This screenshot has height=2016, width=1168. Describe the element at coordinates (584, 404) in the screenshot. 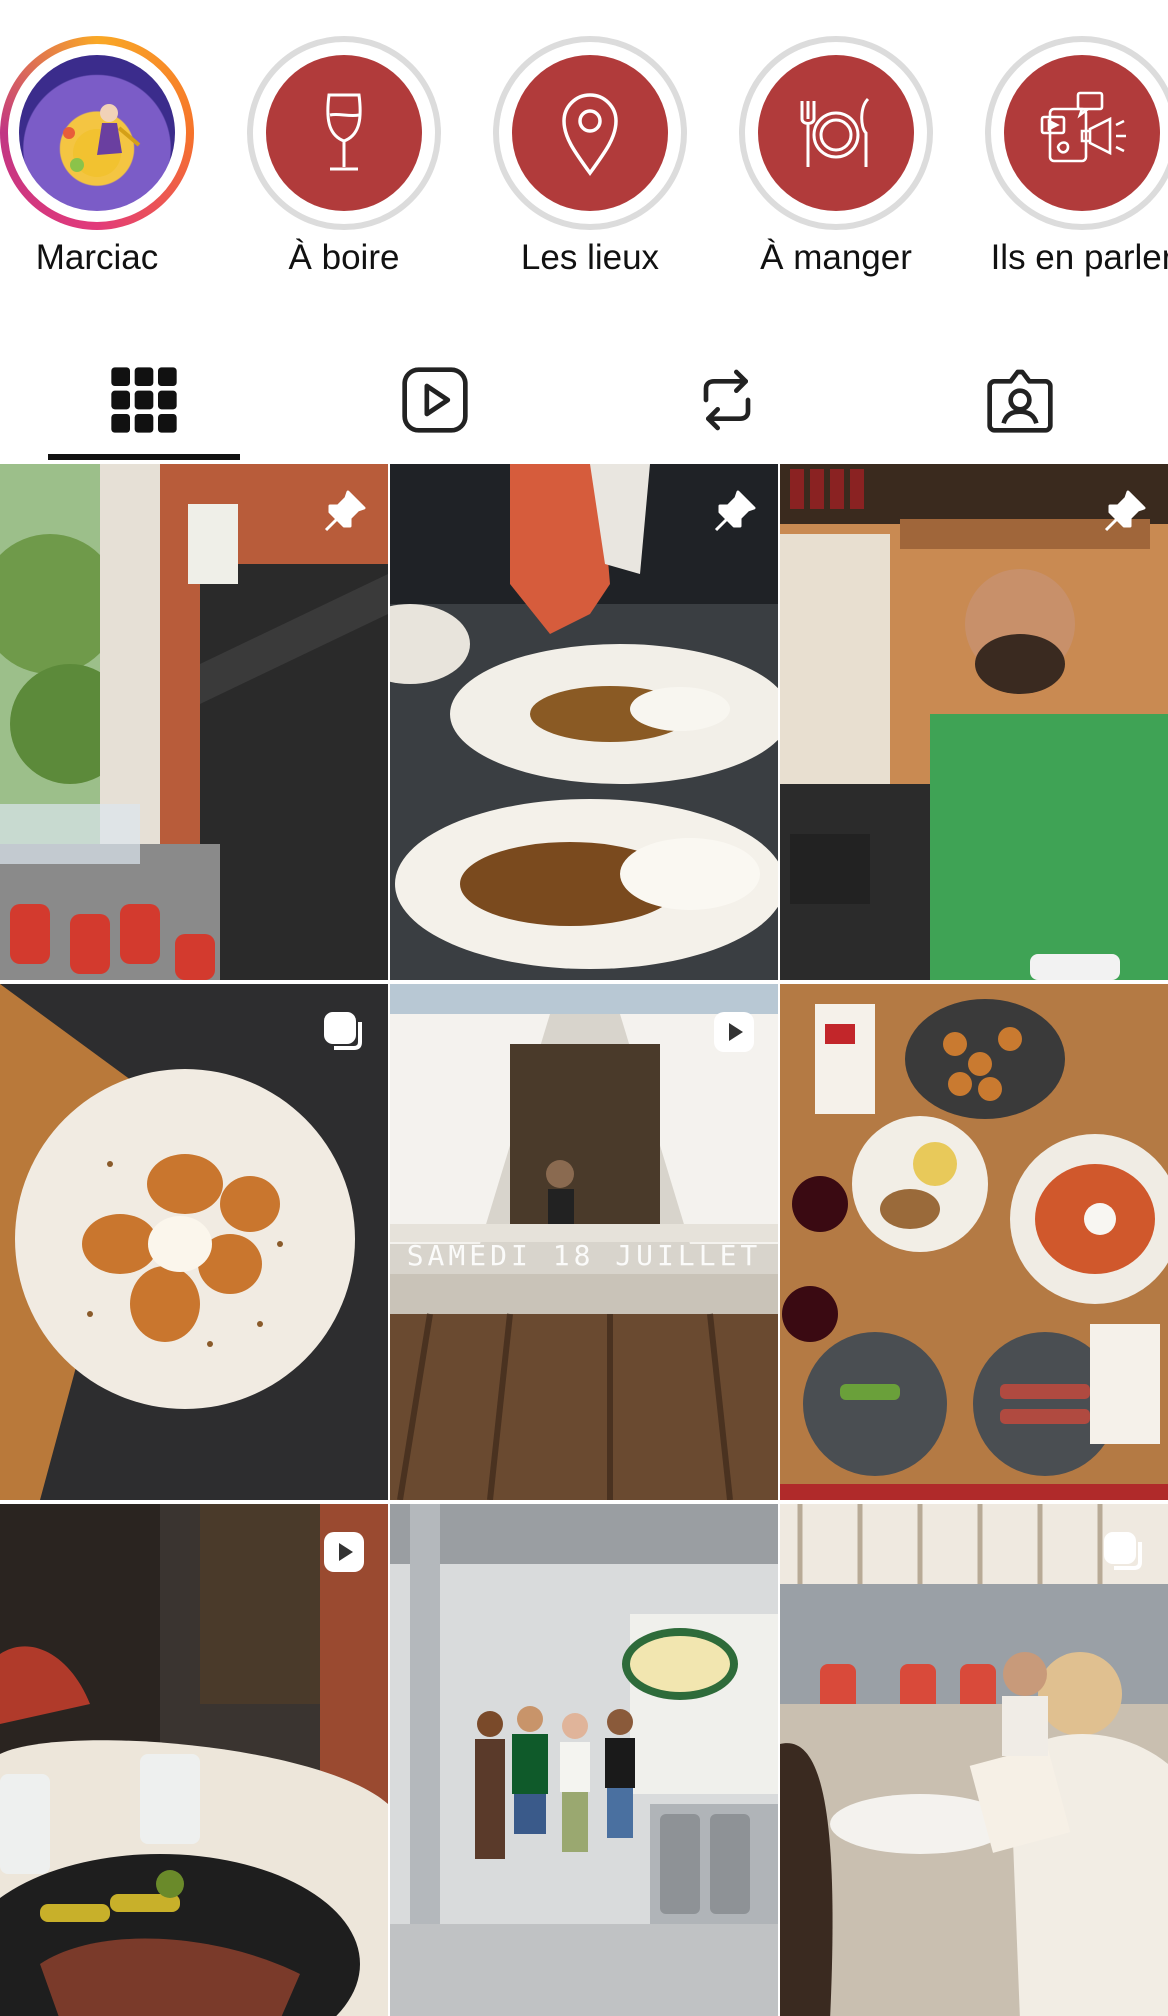

I see `profile-tabs` at that location.